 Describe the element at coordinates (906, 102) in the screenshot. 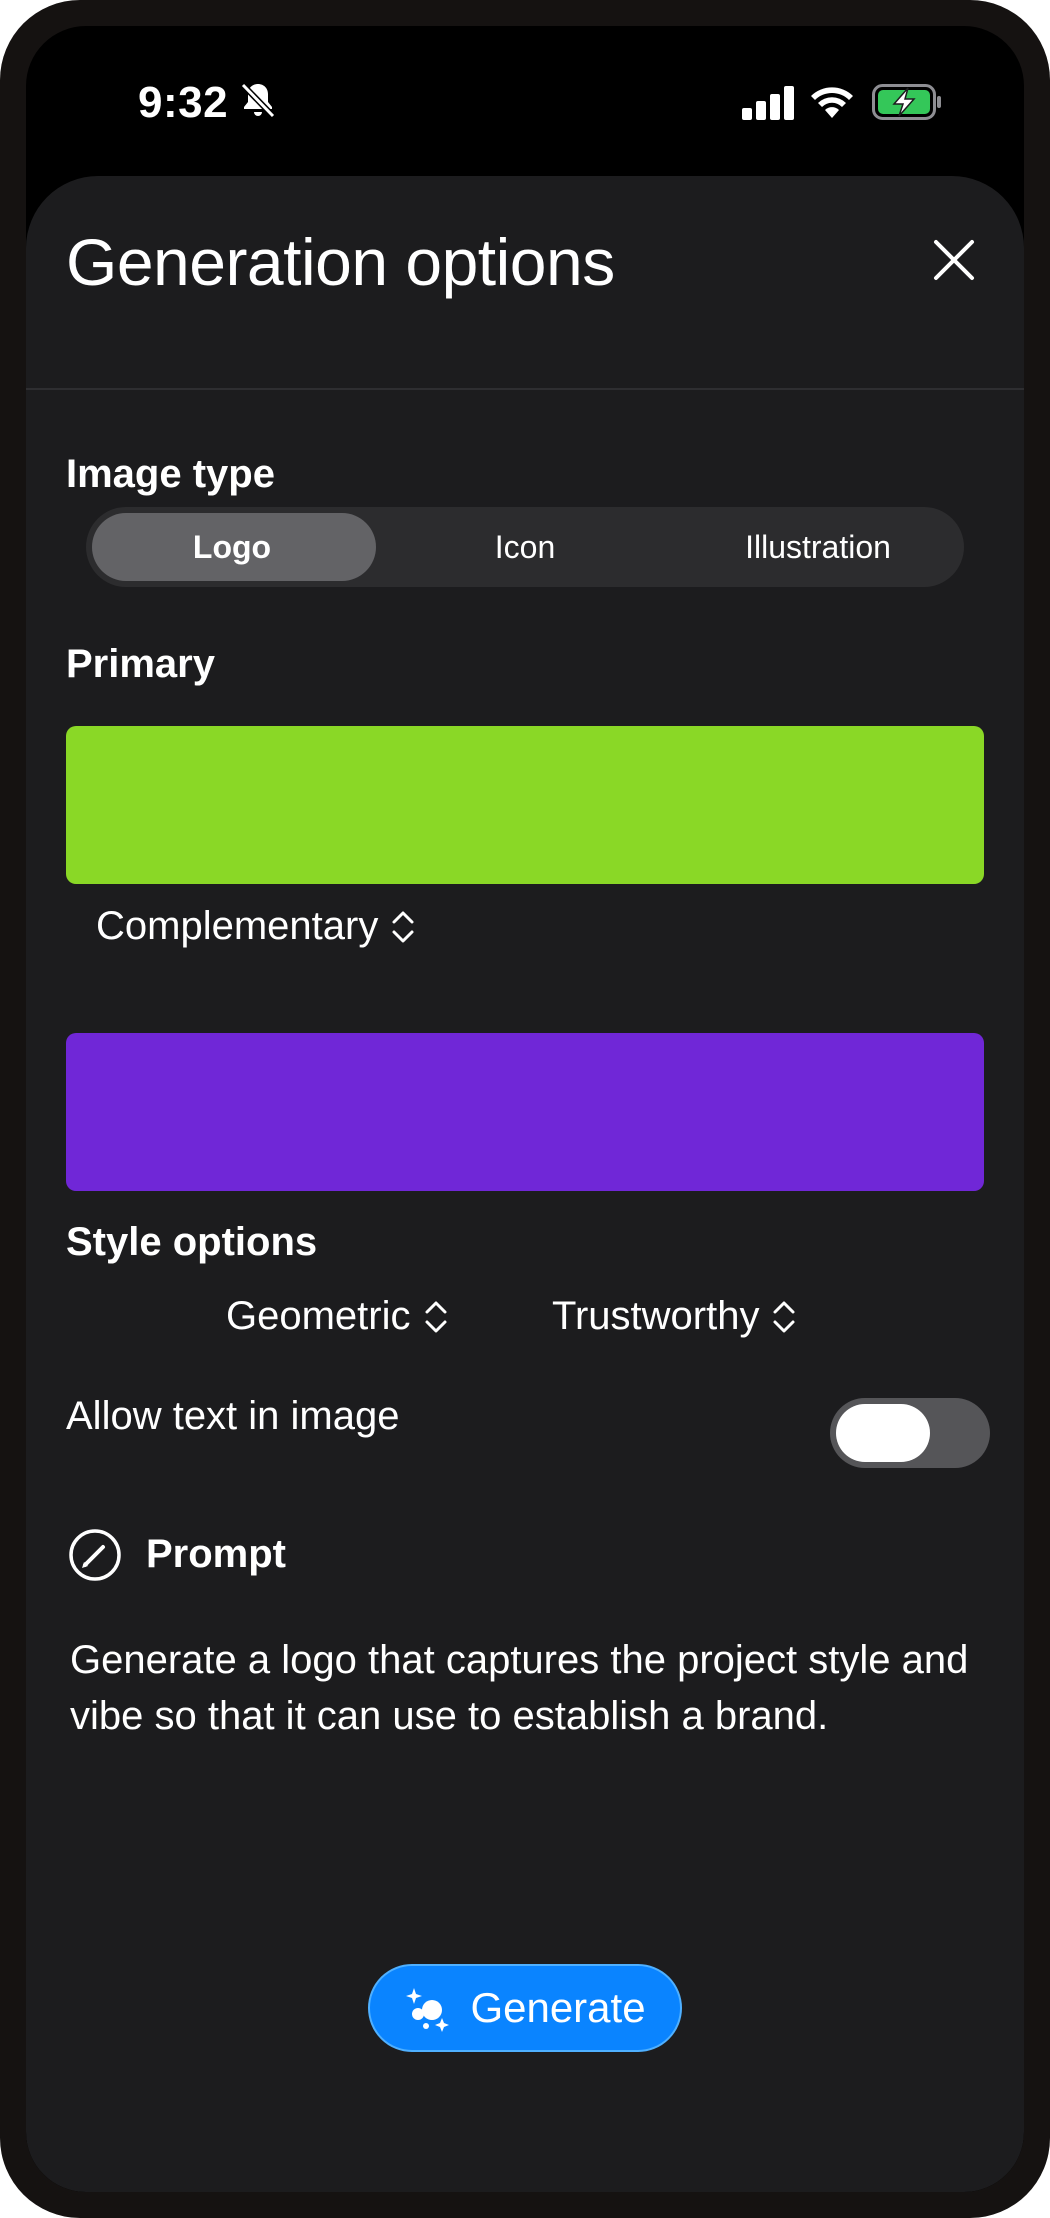

I see `battery-charging-icon` at that location.